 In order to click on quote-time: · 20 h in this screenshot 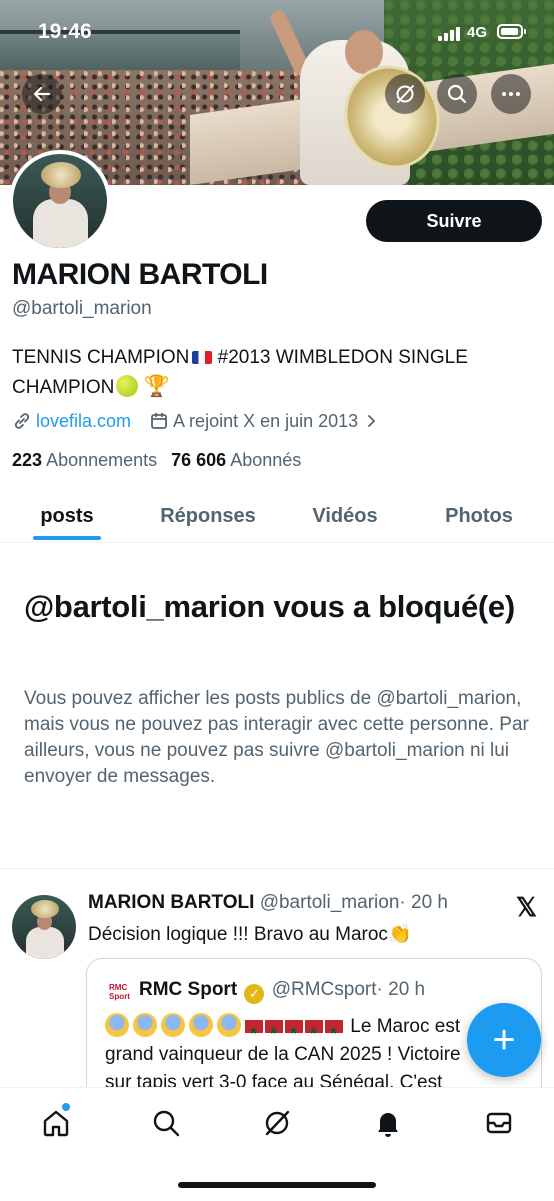, I will do `click(401, 989)`.